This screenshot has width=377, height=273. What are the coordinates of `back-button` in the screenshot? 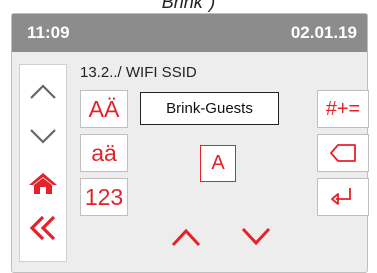 It's located at (43, 228).